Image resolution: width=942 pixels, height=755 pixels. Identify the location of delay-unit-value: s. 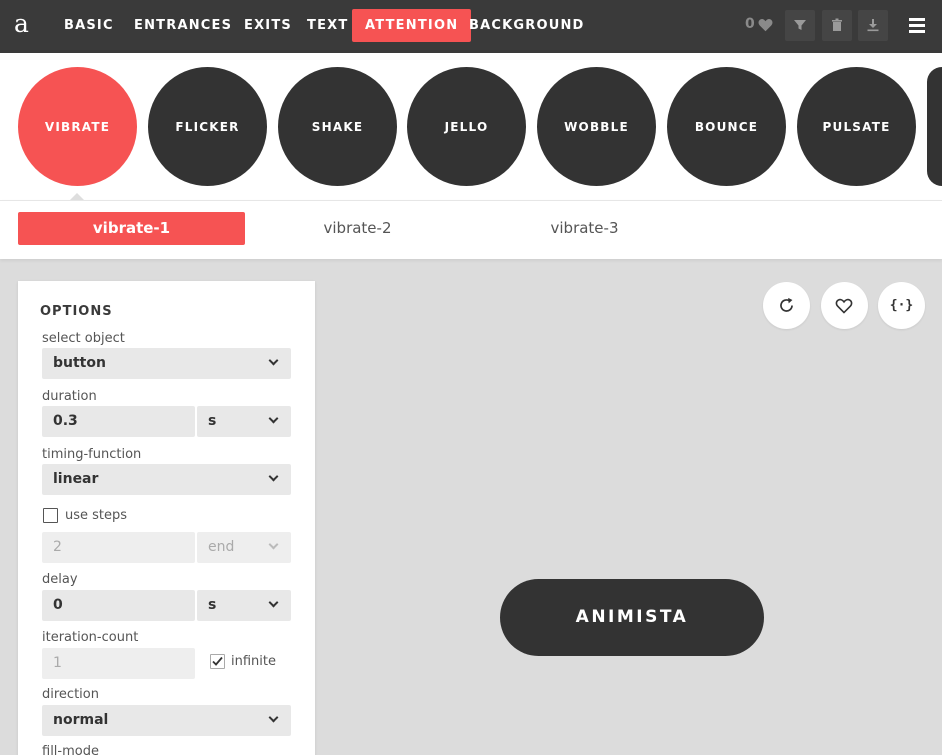
(212, 605).